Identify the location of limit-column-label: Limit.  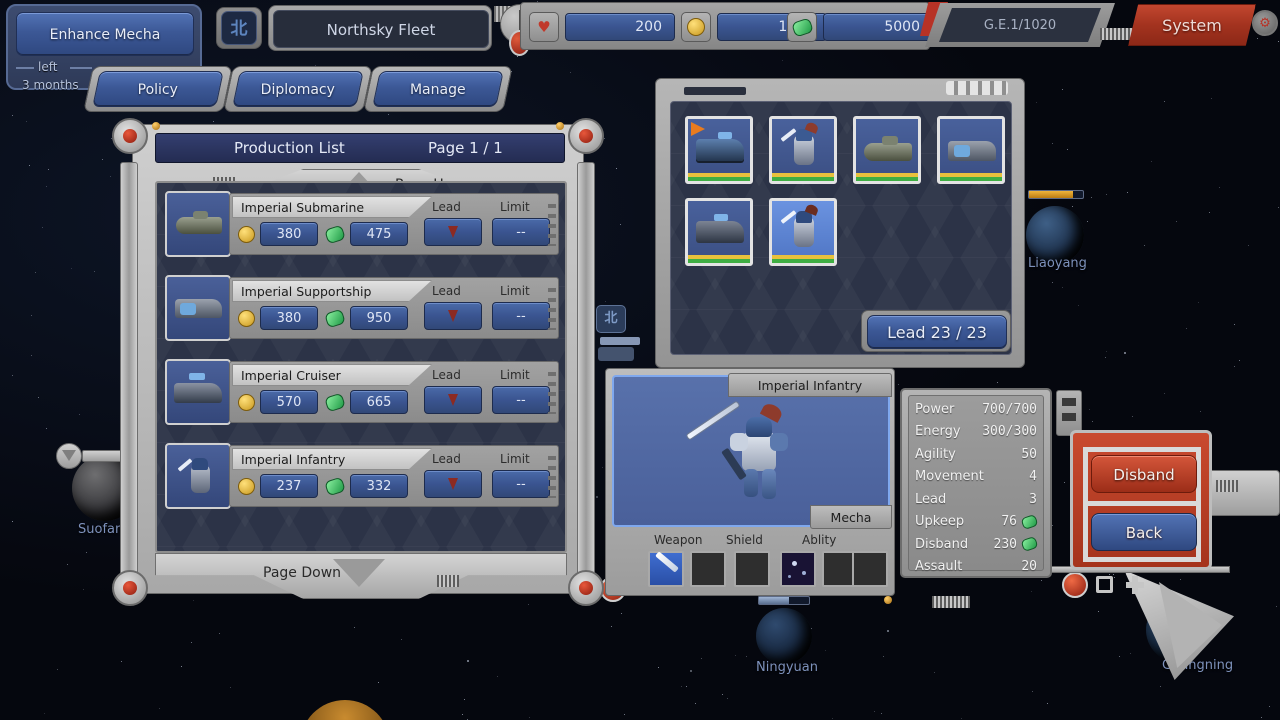
(515, 375).